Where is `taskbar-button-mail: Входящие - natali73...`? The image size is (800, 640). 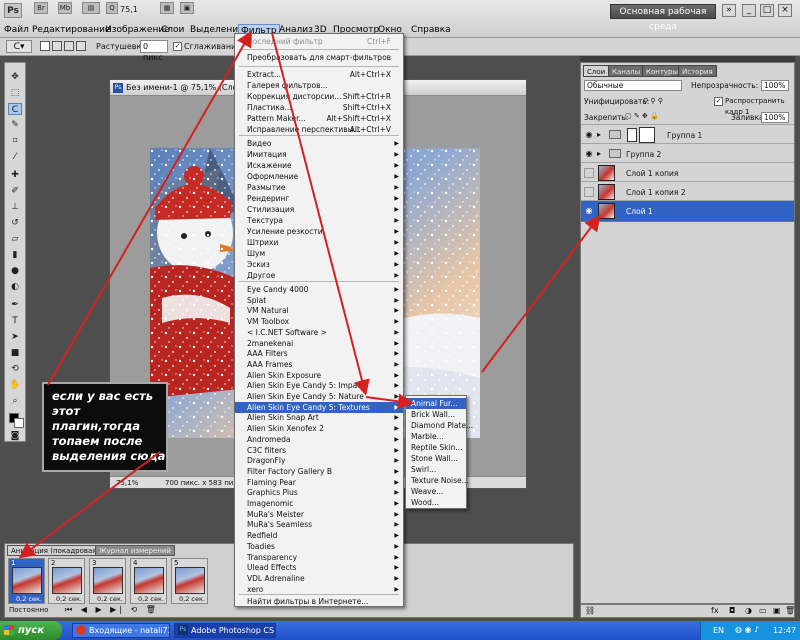 taskbar-button-mail: Входящие - natali73... is located at coordinates (121, 630).